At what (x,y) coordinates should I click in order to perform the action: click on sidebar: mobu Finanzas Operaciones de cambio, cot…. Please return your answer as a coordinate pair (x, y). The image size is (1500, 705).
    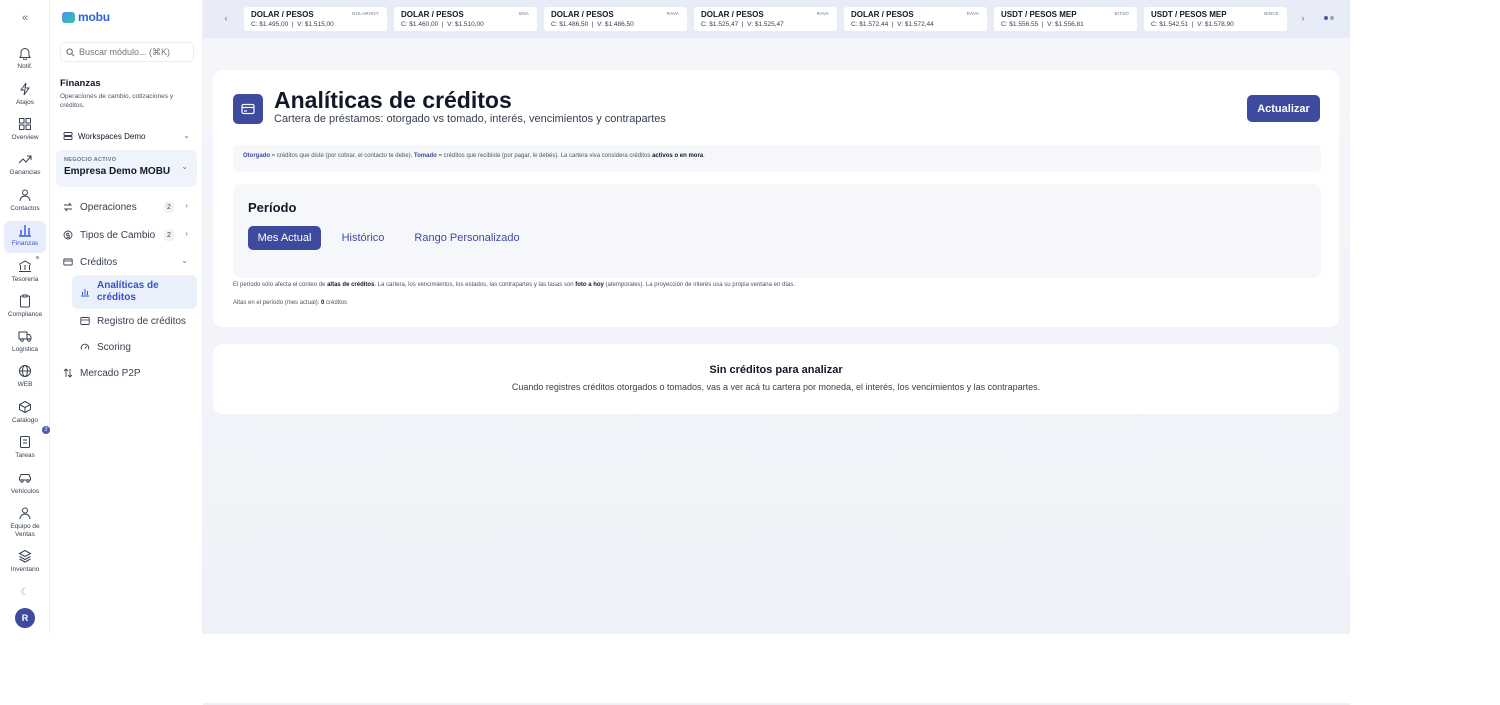
    Looking at the image, I should click on (126, 317).